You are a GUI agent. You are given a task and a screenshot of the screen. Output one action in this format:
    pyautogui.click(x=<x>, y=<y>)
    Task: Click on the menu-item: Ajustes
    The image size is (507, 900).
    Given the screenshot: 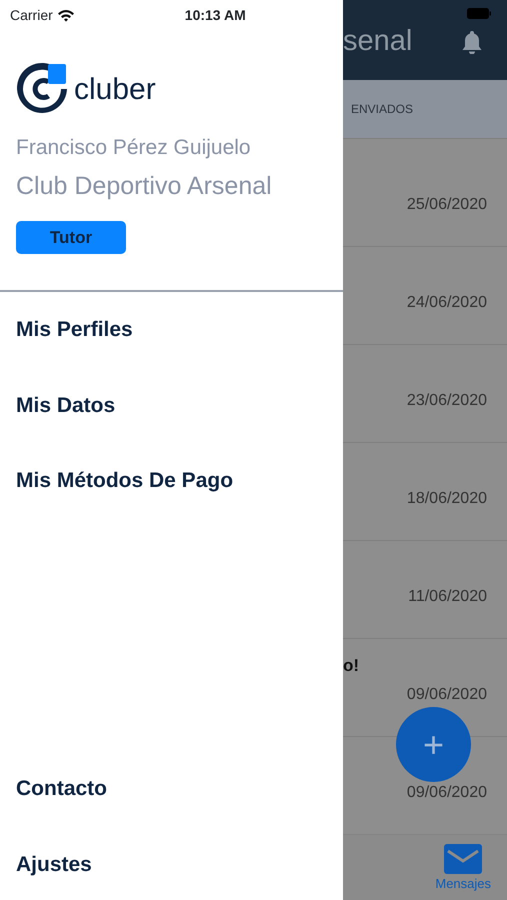 What is the action you would take?
    pyautogui.click(x=171, y=864)
    